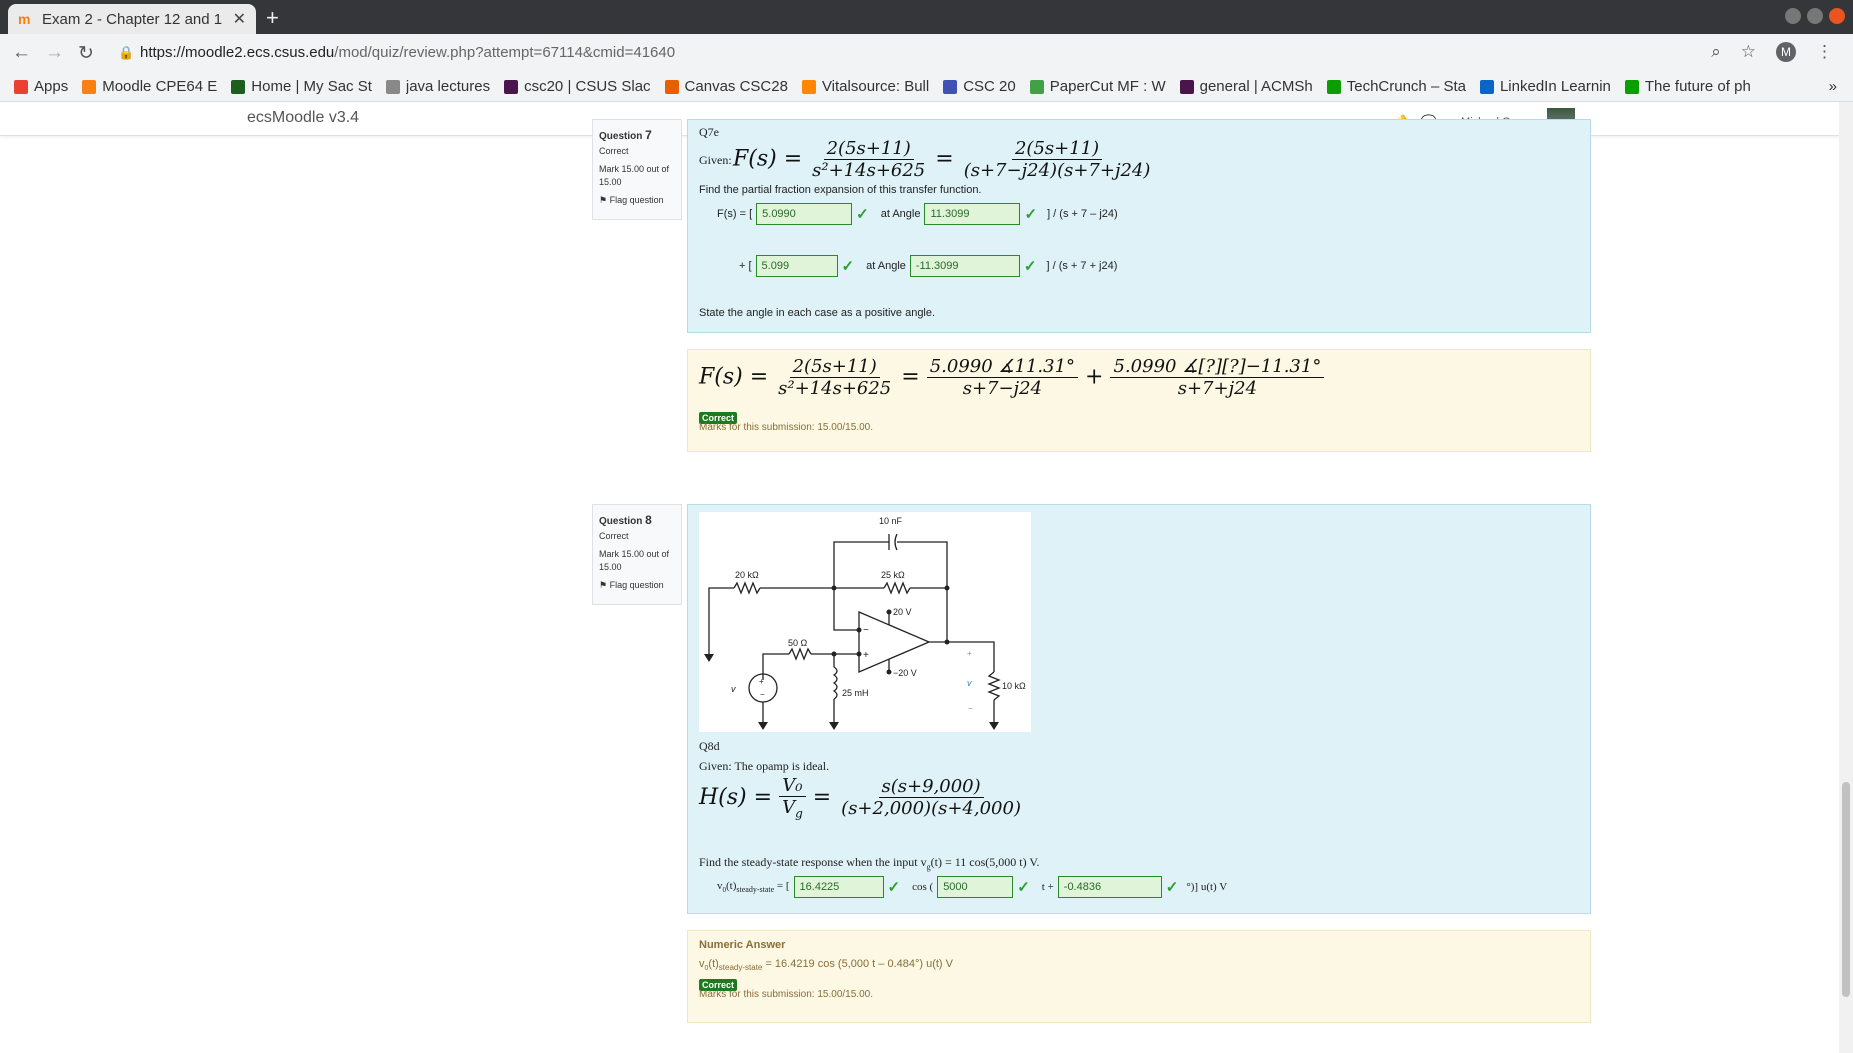 The width and height of the screenshot is (1853, 1053). What do you see at coordinates (54, 53) in the screenshot?
I see `forward-arrow-icon: →` at bounding box center [54, 53].